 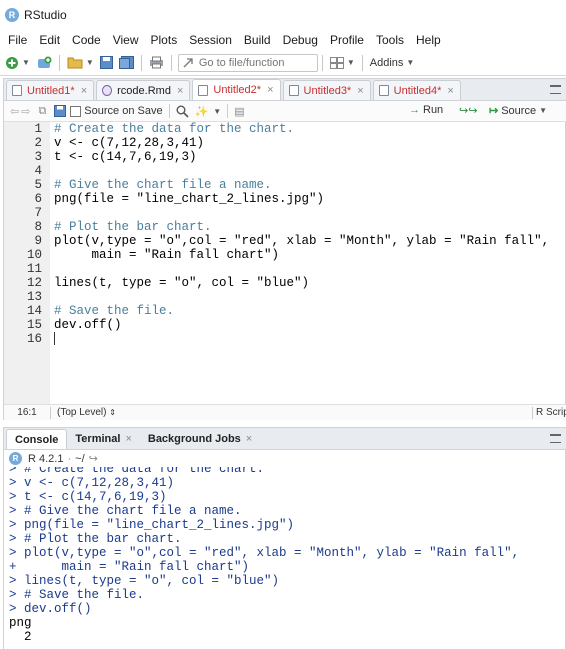 I want to click on line-number: 16, so click(x=34, y=339).